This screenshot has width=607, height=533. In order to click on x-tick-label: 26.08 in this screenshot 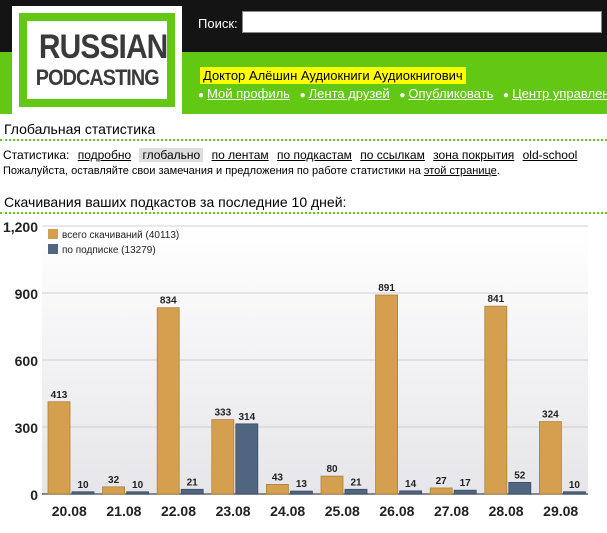, I will do `click(396, 511)`.